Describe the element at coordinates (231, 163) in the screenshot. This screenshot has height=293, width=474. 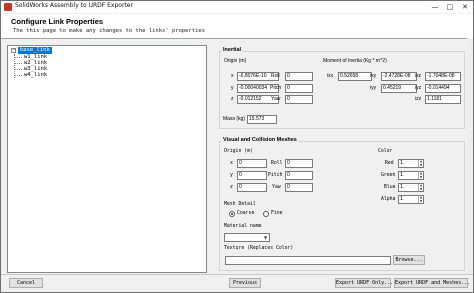
I see `visual-x-label: x` at that location.